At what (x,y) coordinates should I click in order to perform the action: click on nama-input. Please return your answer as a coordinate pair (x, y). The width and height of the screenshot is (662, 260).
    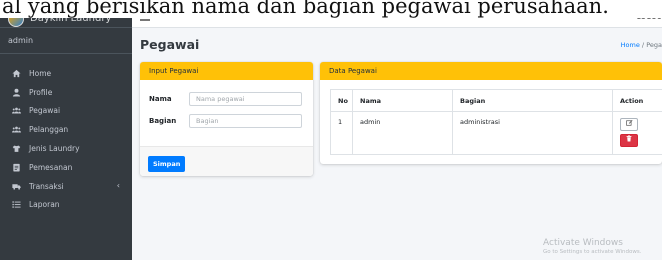
    Looking at the image, I should click on (245, 99).